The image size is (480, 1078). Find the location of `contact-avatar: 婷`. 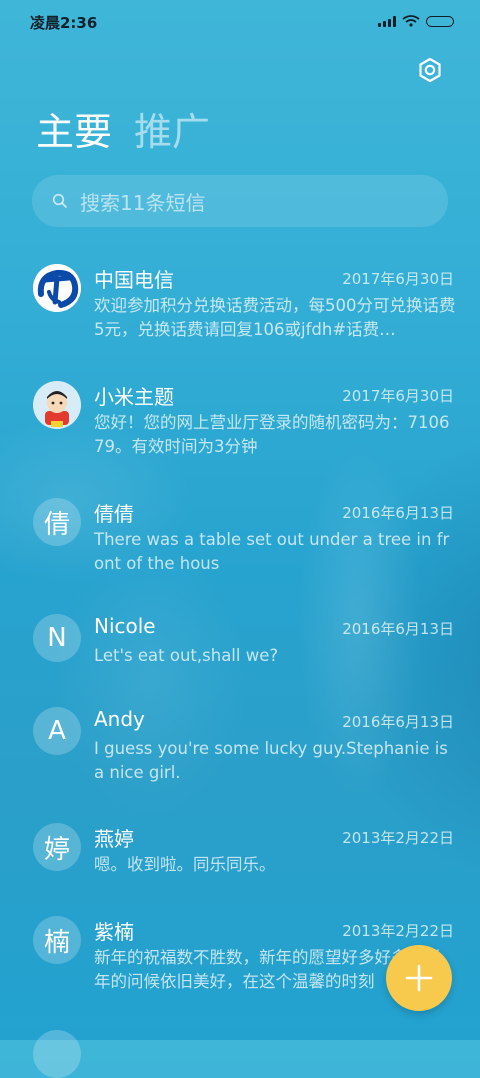

contact-avatar: 婷 is located at coordinates (57, 847).